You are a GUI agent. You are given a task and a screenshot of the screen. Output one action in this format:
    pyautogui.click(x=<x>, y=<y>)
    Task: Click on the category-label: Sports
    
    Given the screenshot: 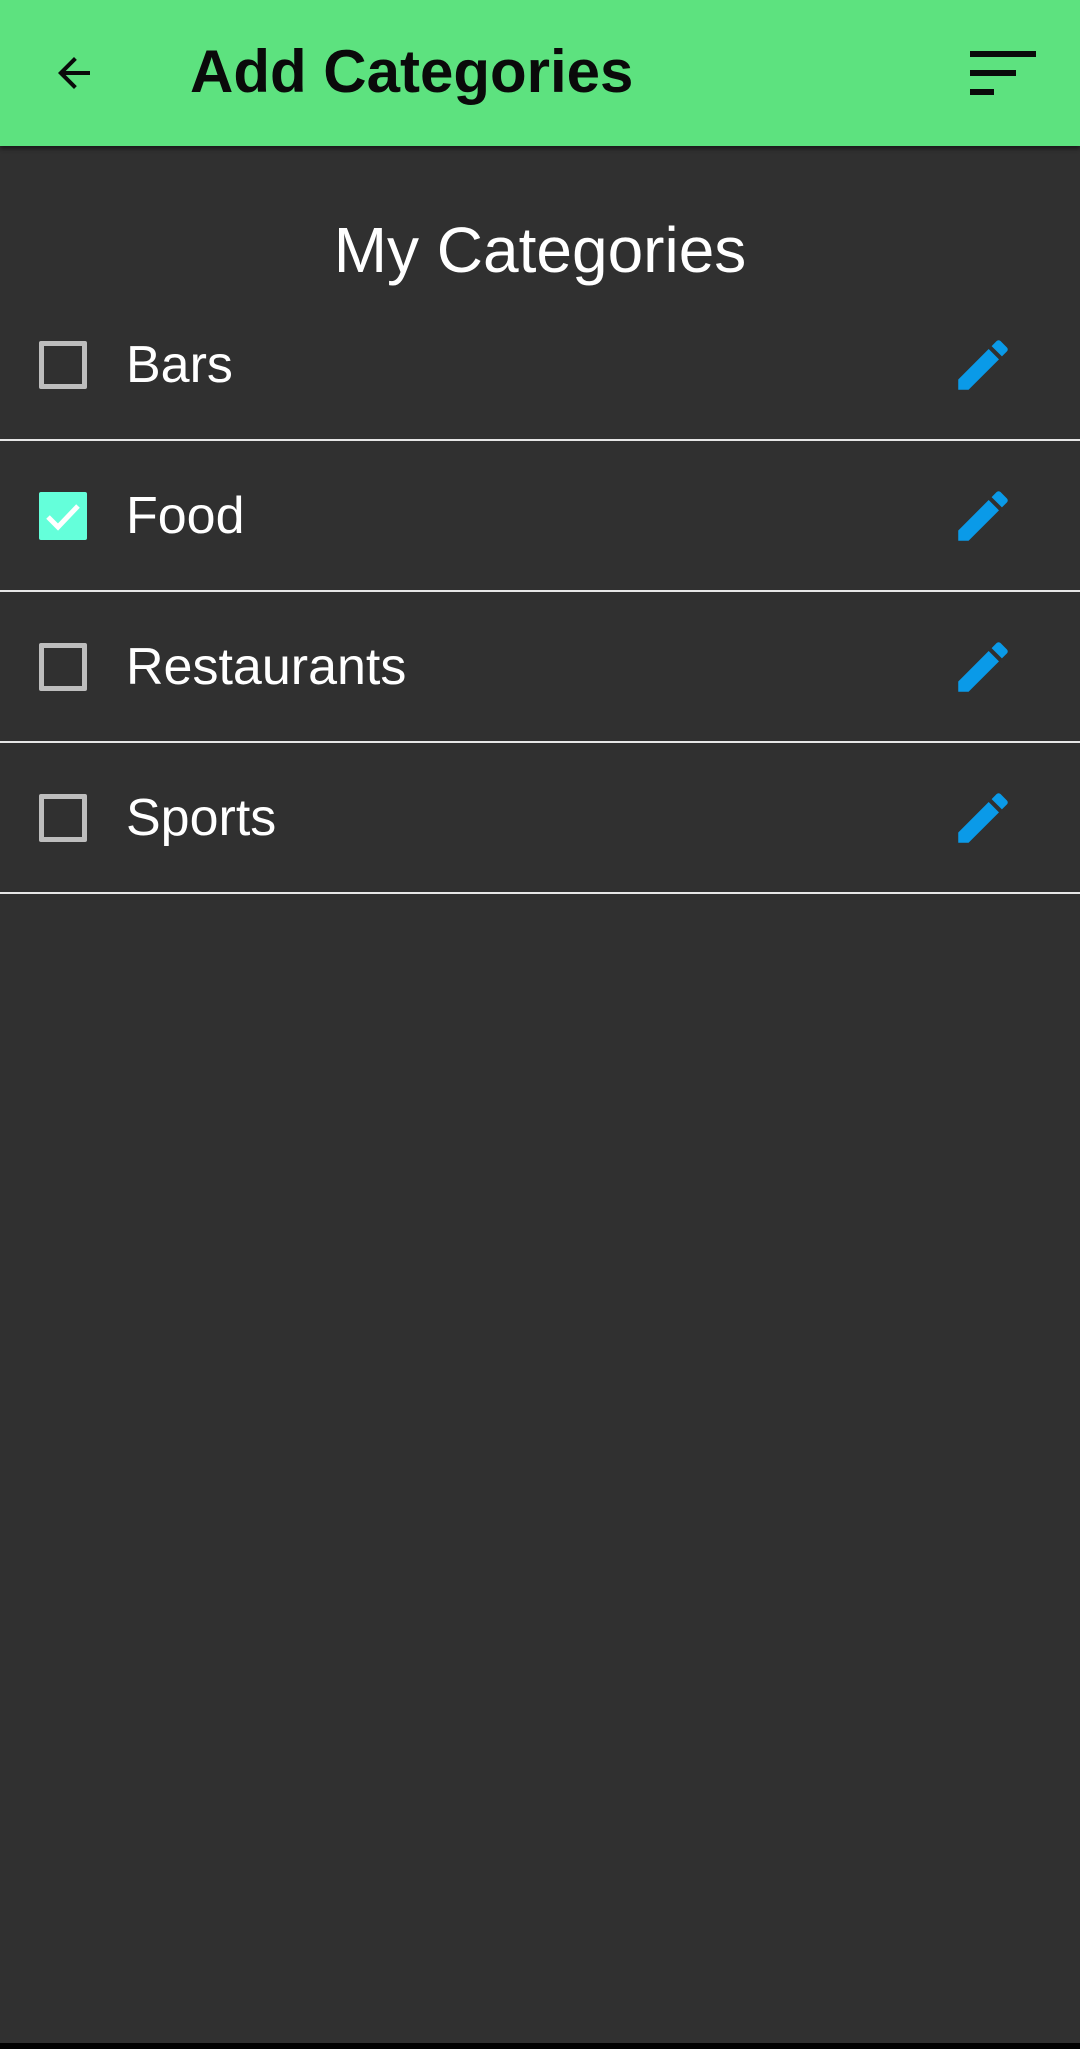 What is the action you would take?
    pyautogui.click(x=201, y=817)
    